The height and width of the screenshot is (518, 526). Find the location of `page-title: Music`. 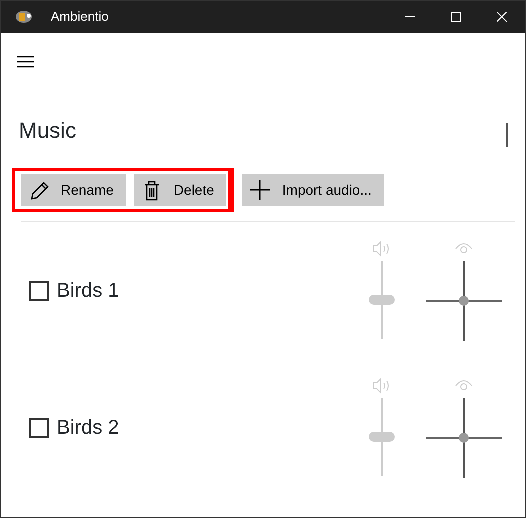

page-title: Music is located at coordinates (47, 131).